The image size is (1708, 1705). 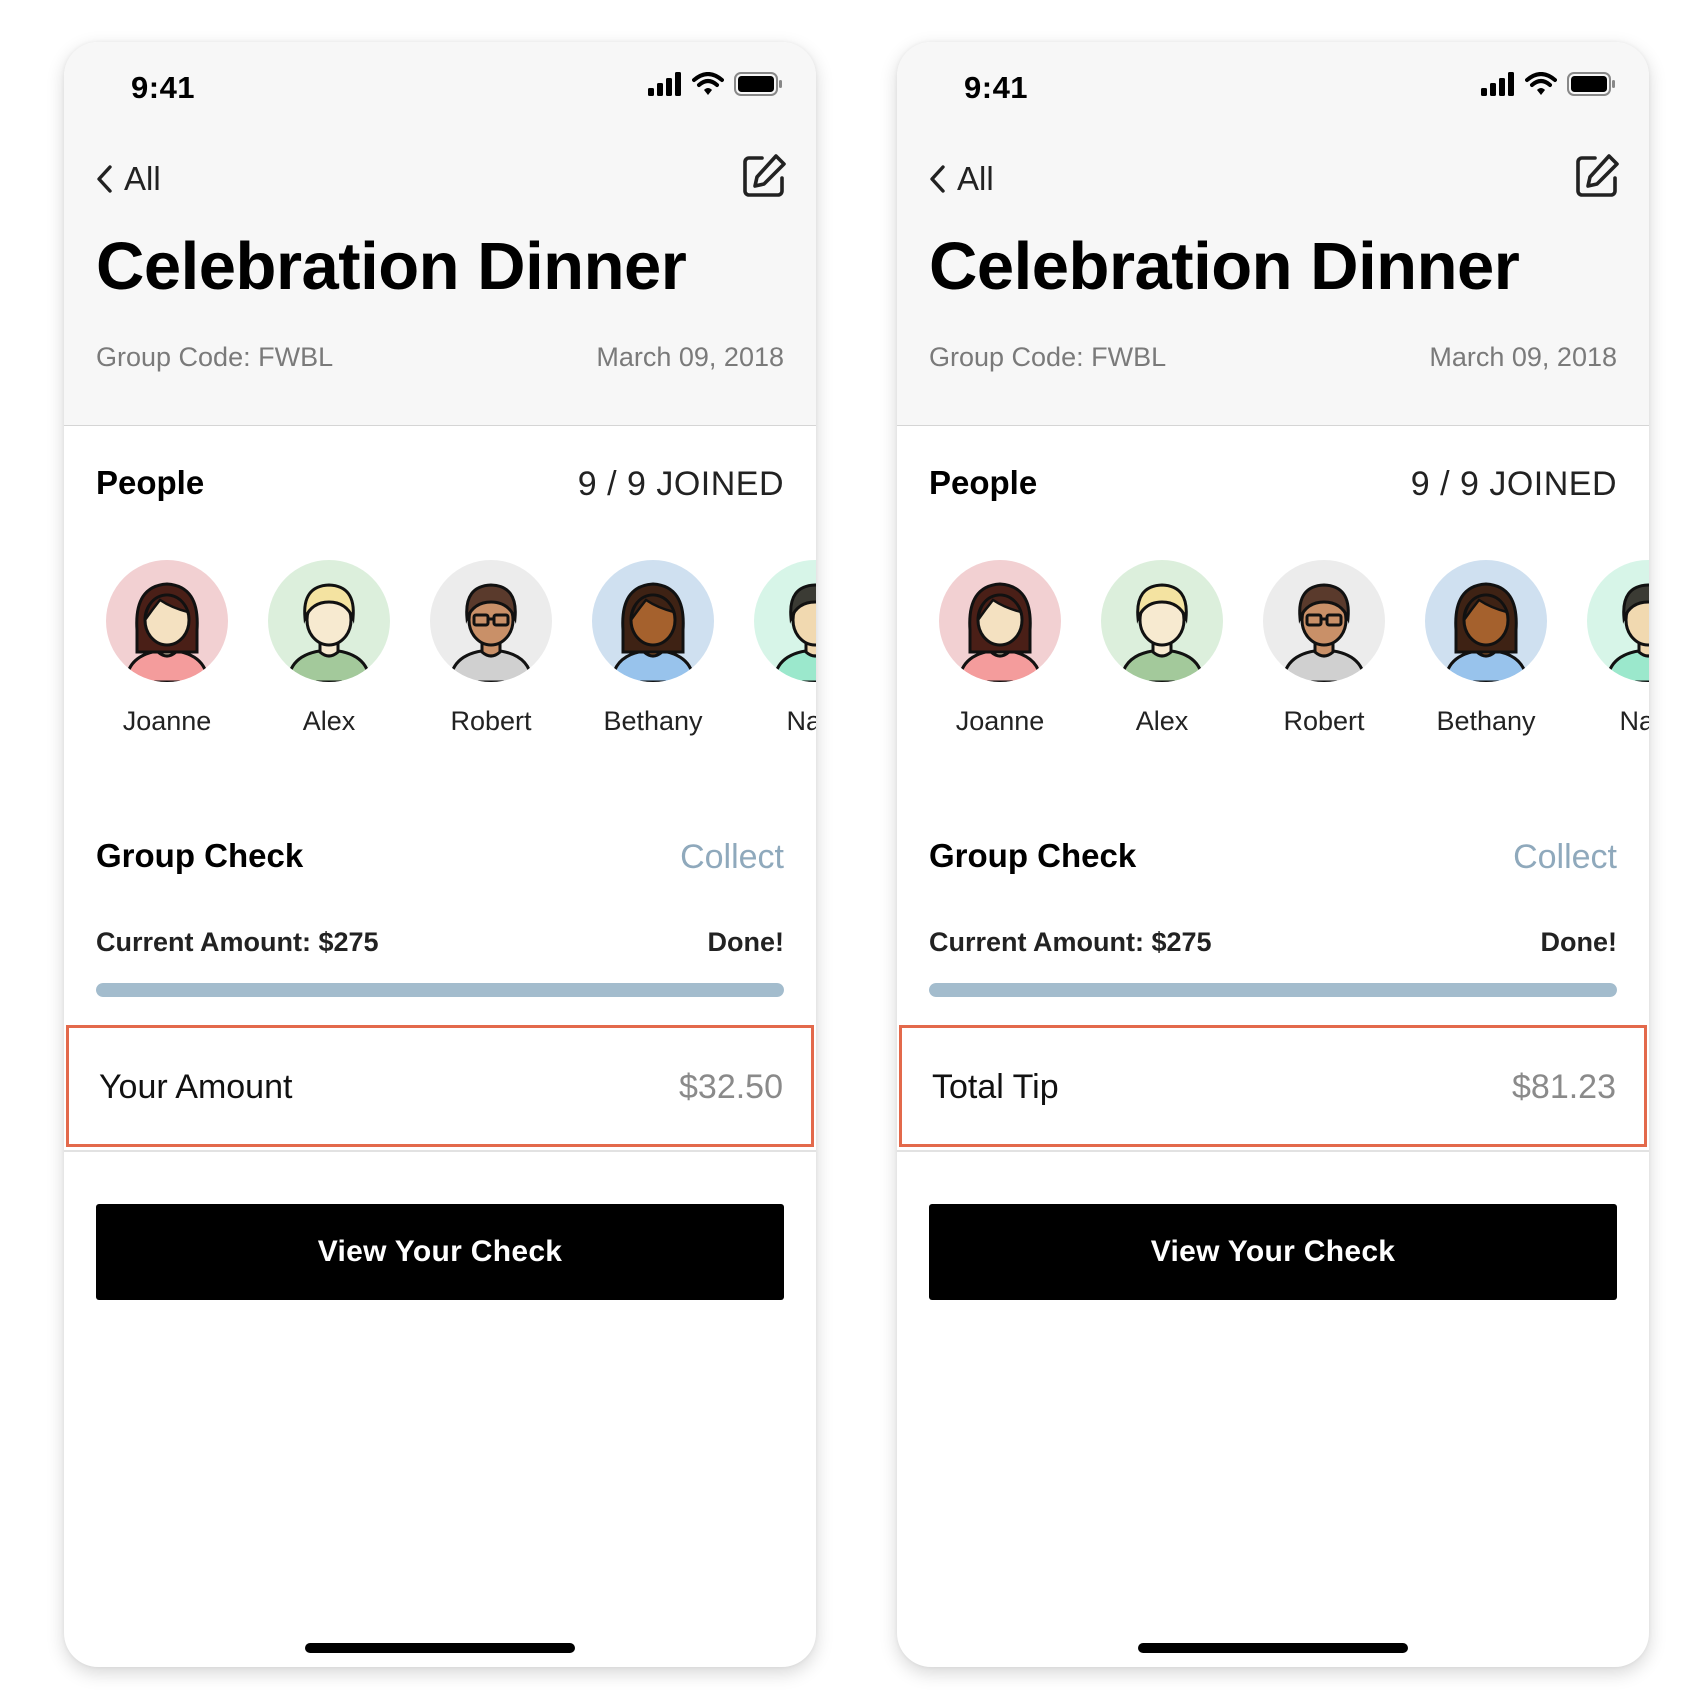 What do you see at coordinates (1273, 1086) in the screenshot?
I see `total-tip-row: Total Tip $81.23` at bounding box center [1273, 1086].